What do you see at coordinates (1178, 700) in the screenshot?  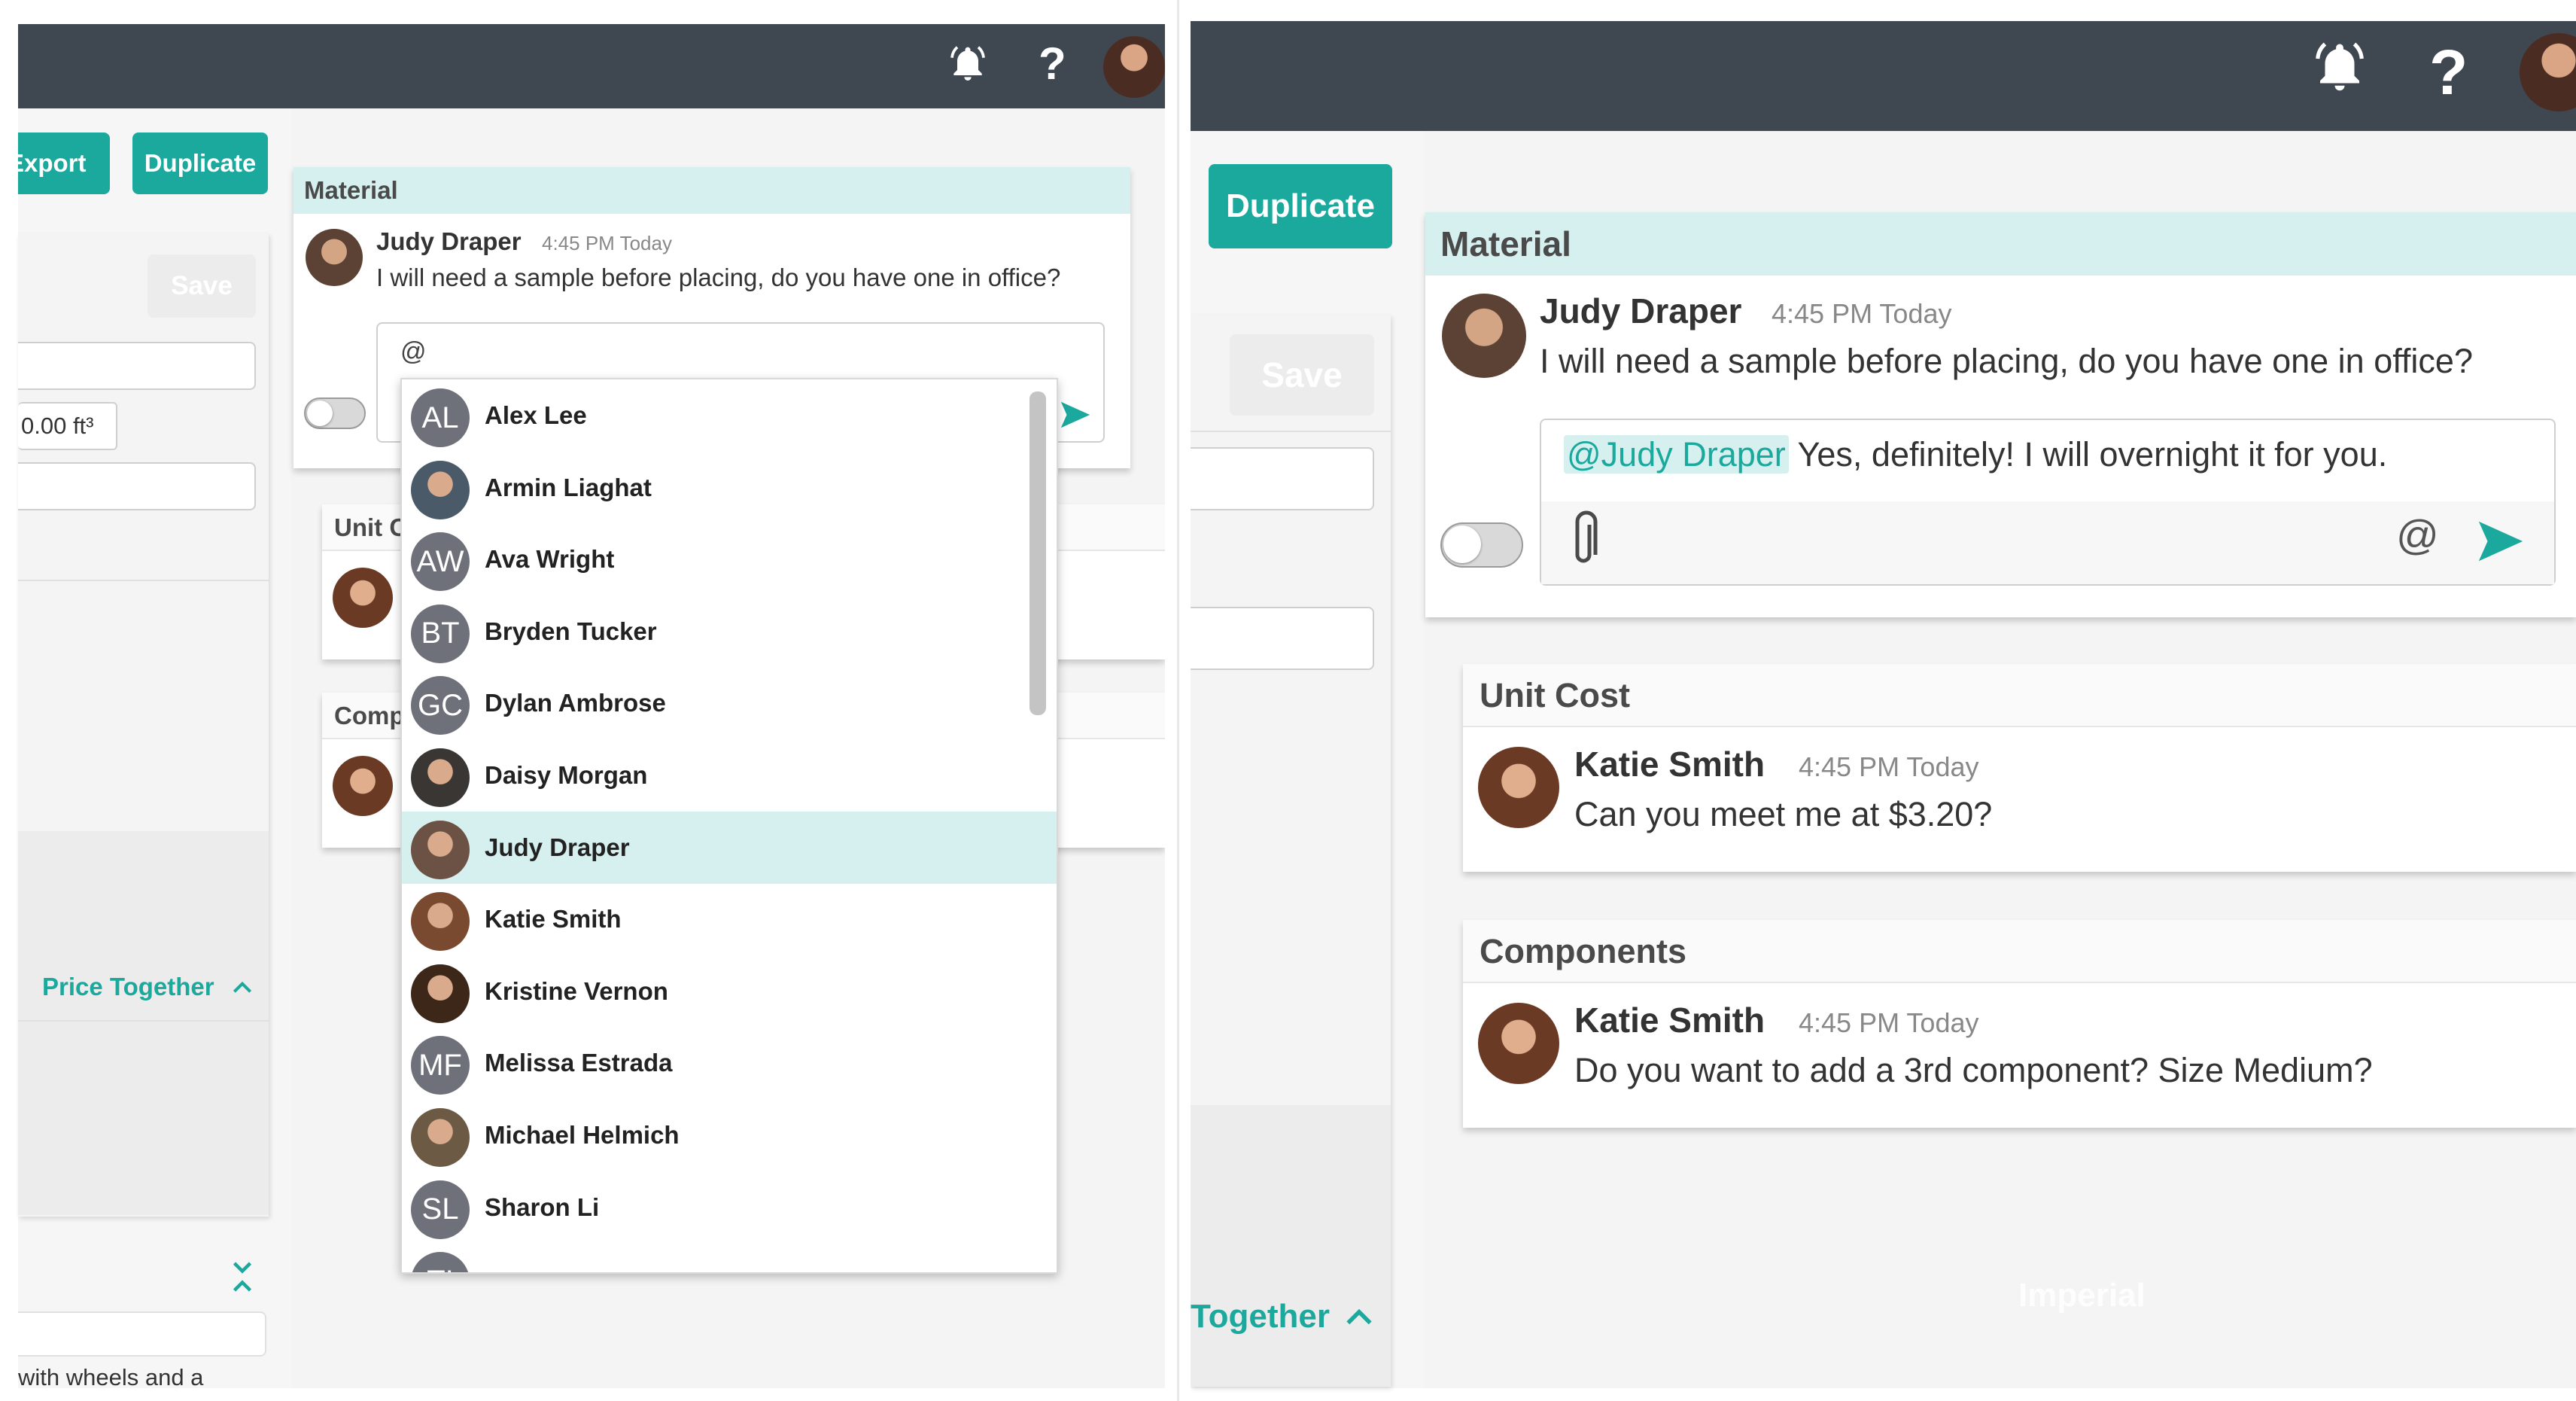 I see `panel-divider` at bounding box center [1178, 700].